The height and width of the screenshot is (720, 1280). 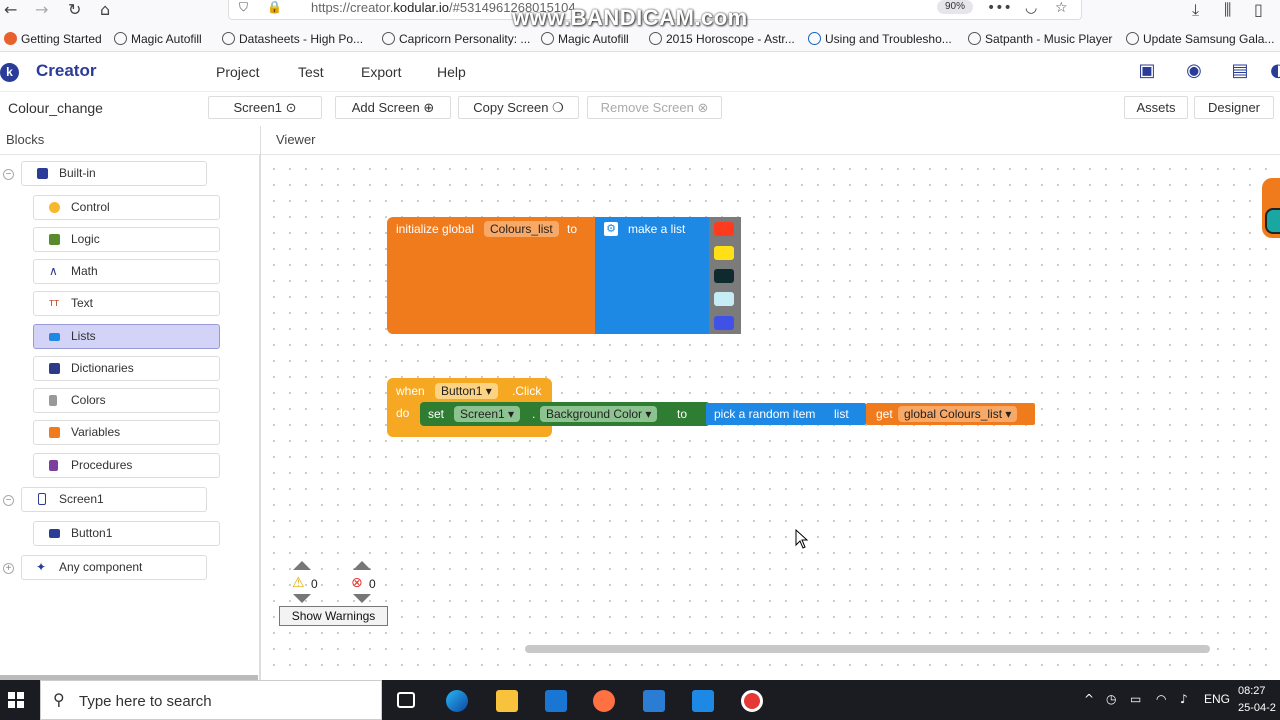 What do you see at coordinates (604, 701) in the screenshot?
I see `firefox-taskbar-icon` at bounding box center [604, 701].